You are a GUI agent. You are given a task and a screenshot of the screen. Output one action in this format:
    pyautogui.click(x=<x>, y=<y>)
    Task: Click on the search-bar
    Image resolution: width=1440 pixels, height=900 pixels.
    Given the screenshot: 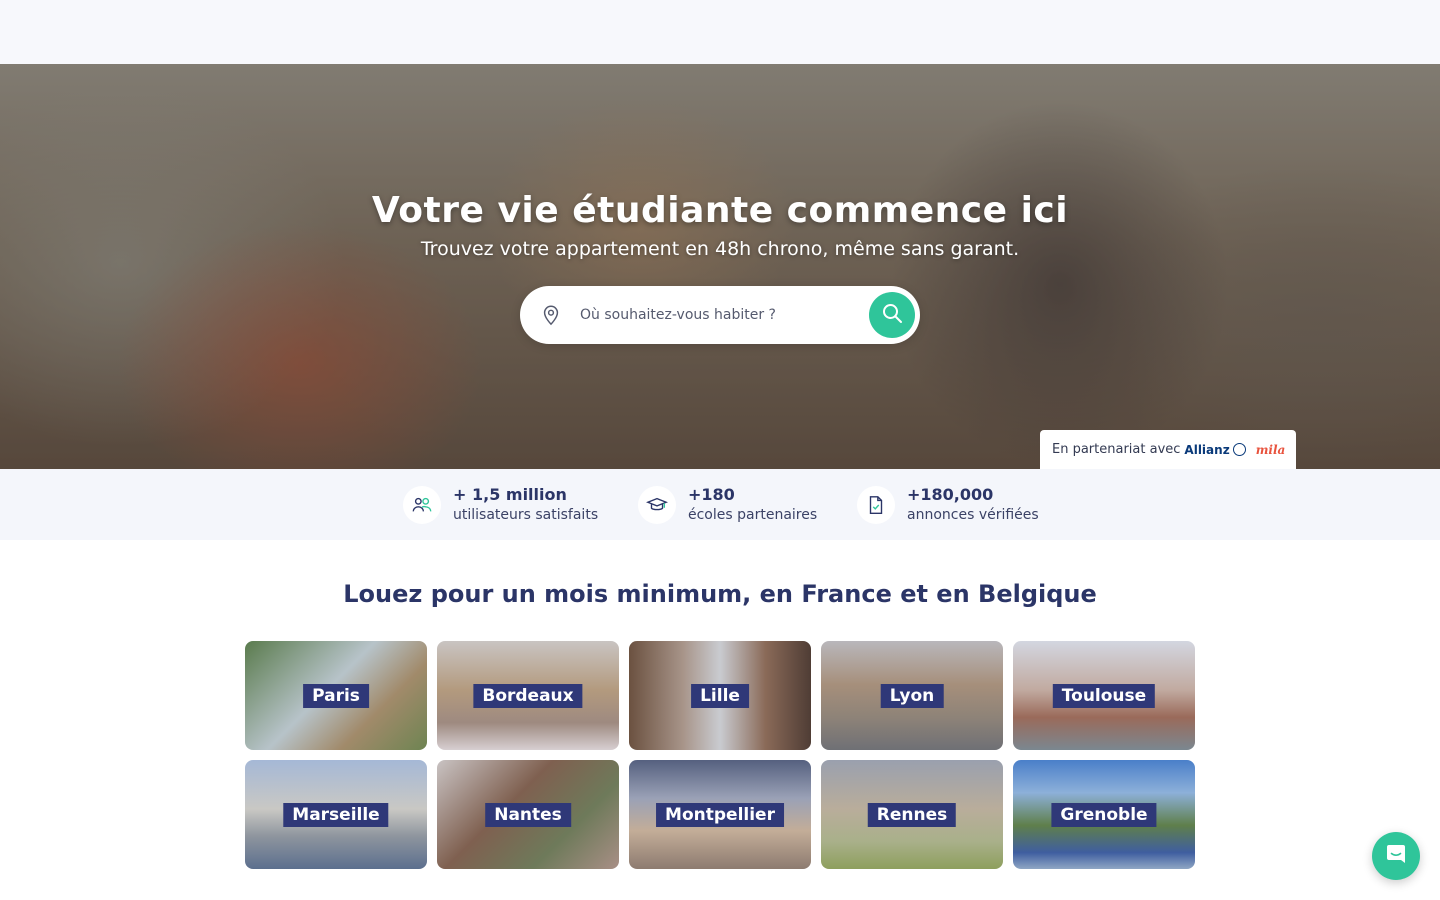 What is the action you would take?
    pyautogui.click(x=720, y=315)
    